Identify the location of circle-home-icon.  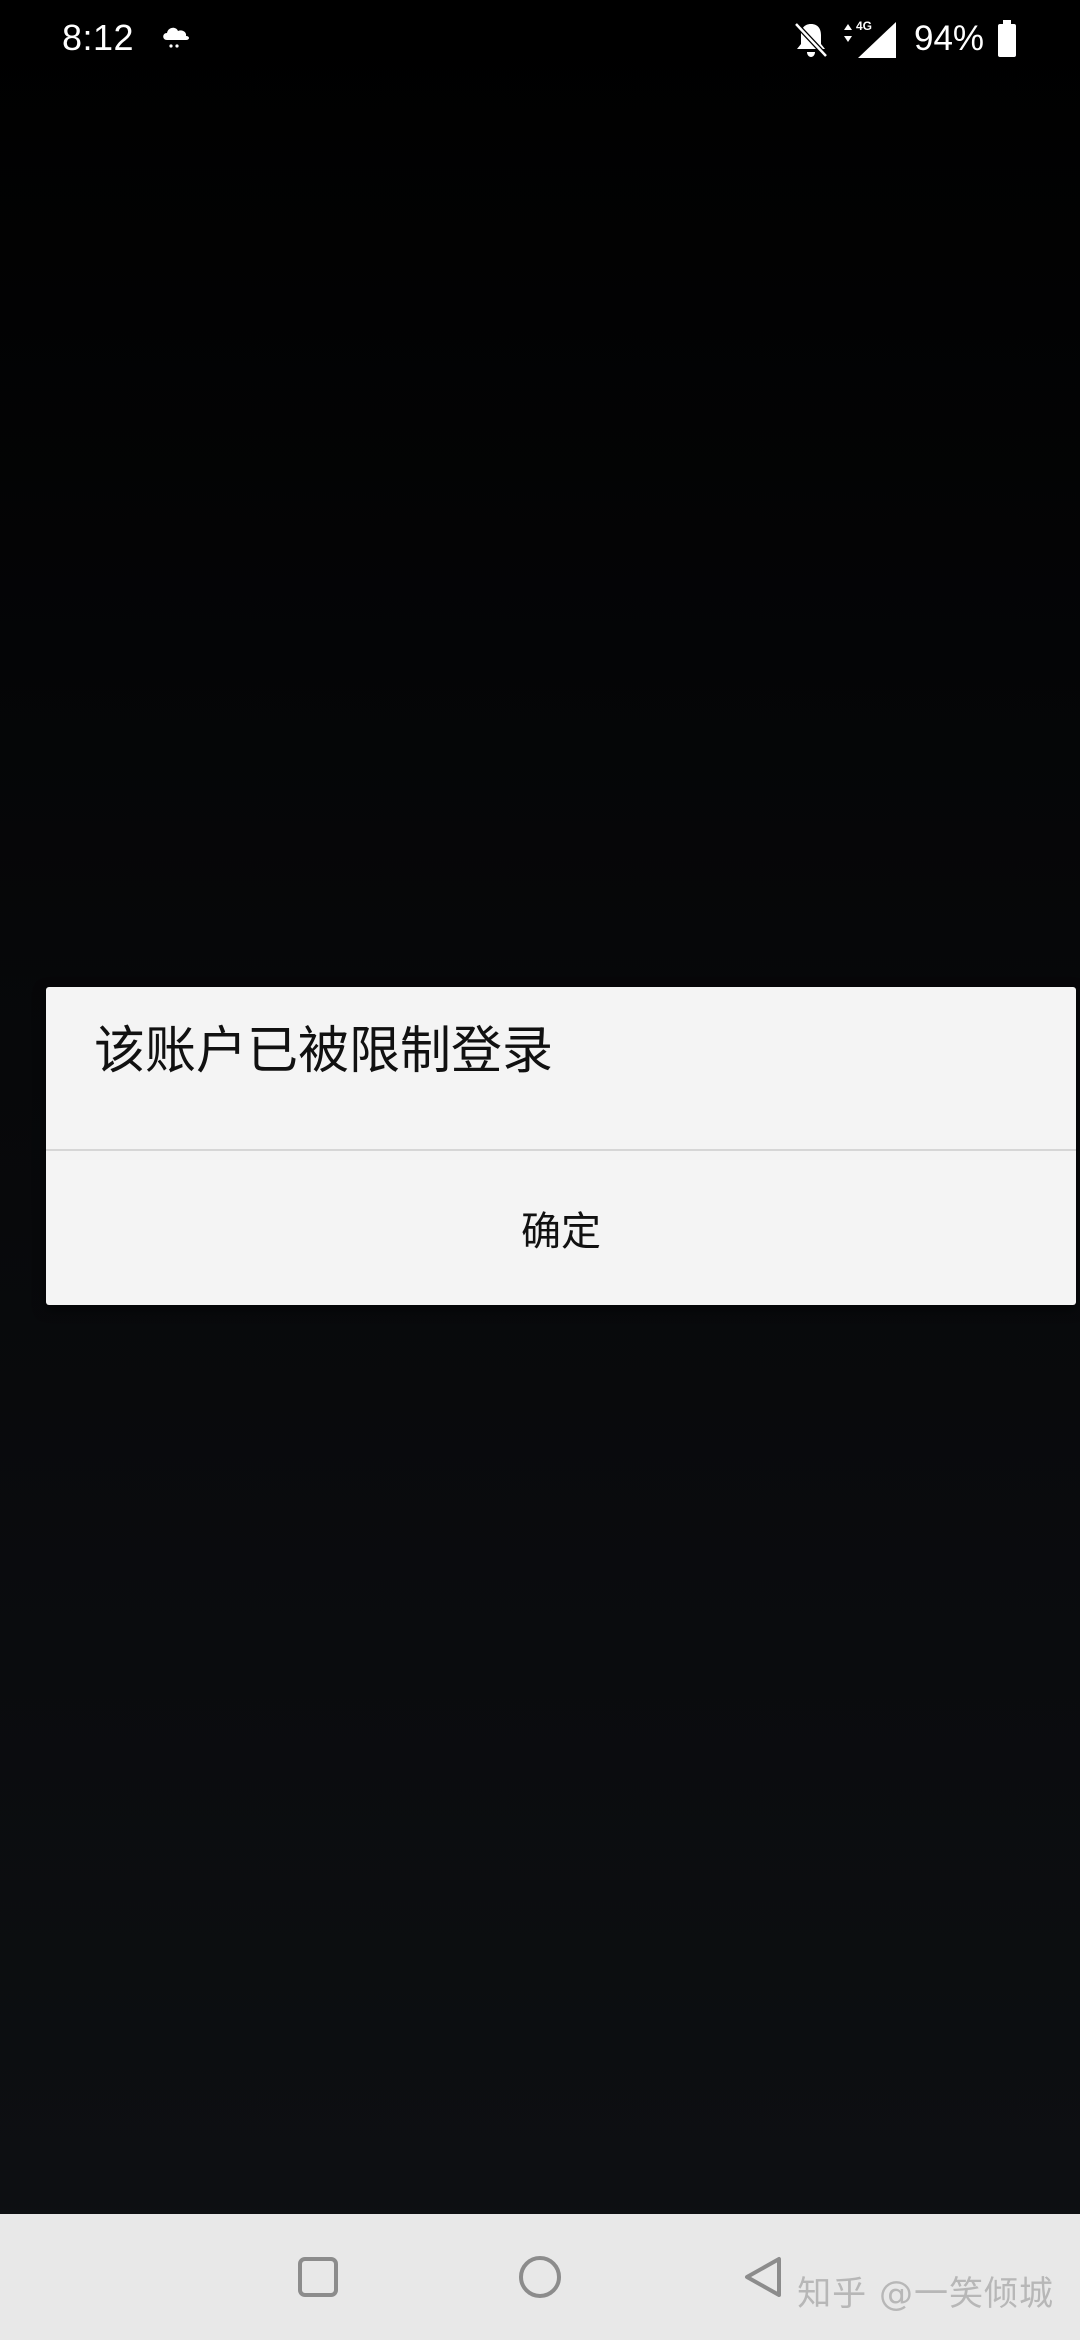
(540, 2277).